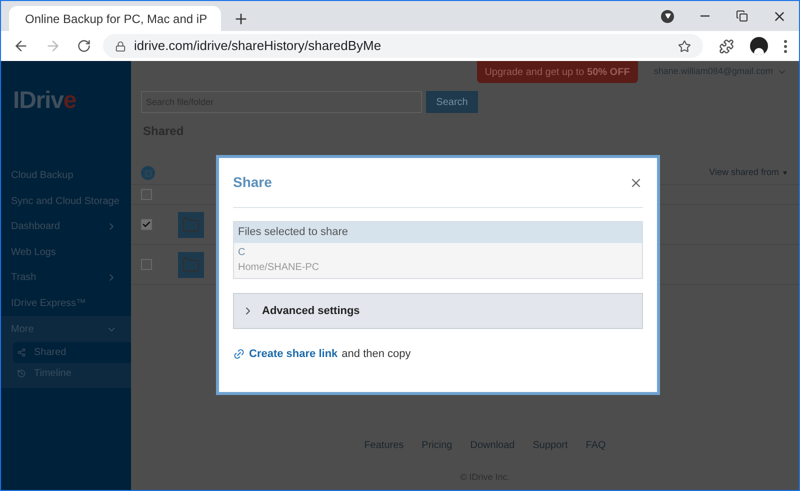 The width and height of the screenshot is (800, 491). Describe the element at coordinates (44, 101) in the screenshot. I see `logo: IDrive` at that location.